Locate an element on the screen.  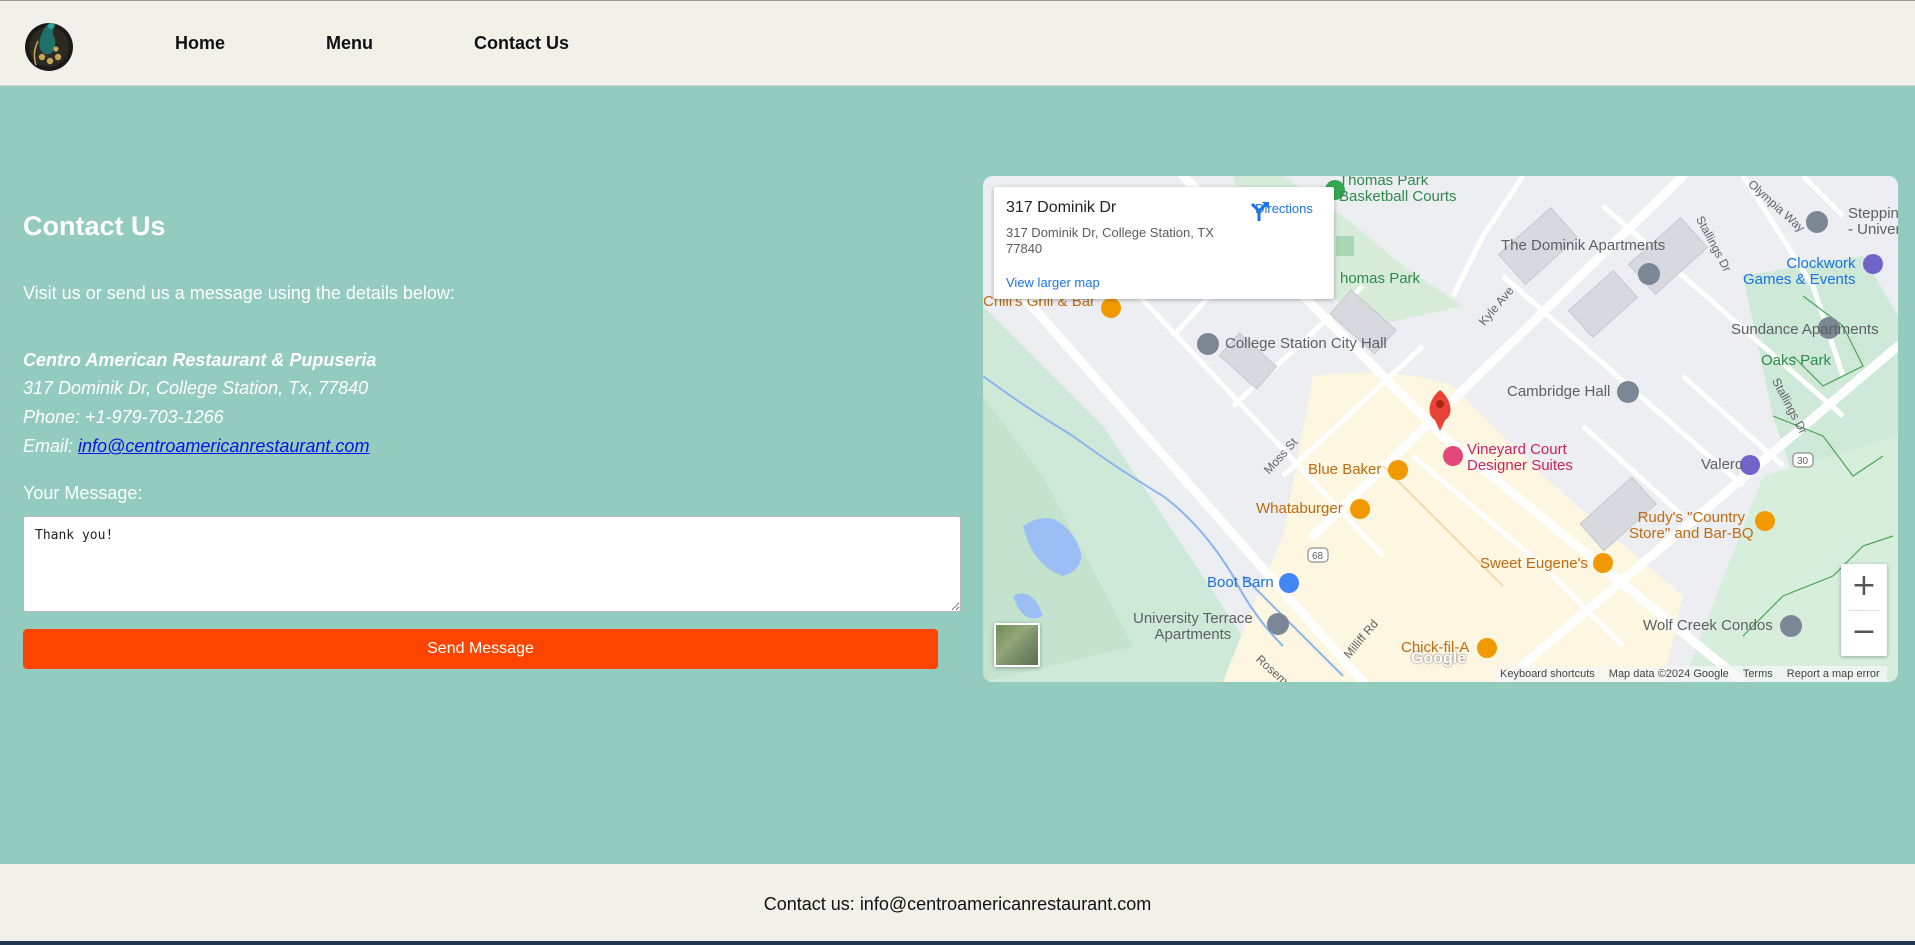
directions-icon is located at coordinates (1259, 211).